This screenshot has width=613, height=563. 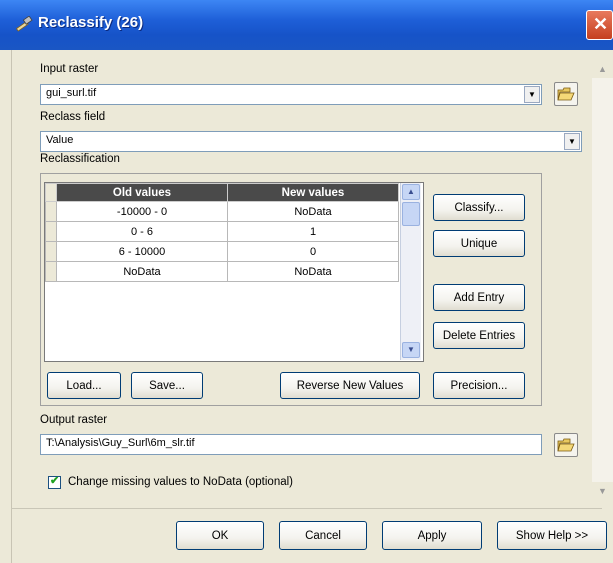 I want to click on output-raster-field: T:\Analysis\Guy_Surl\6m_slr.tif, so click(x=291, y=444).